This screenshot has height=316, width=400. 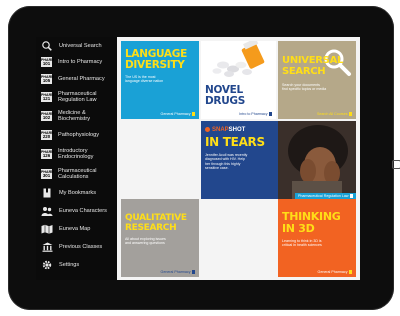 I want to click on crying-woman-photo, so click(x=317, y=160).